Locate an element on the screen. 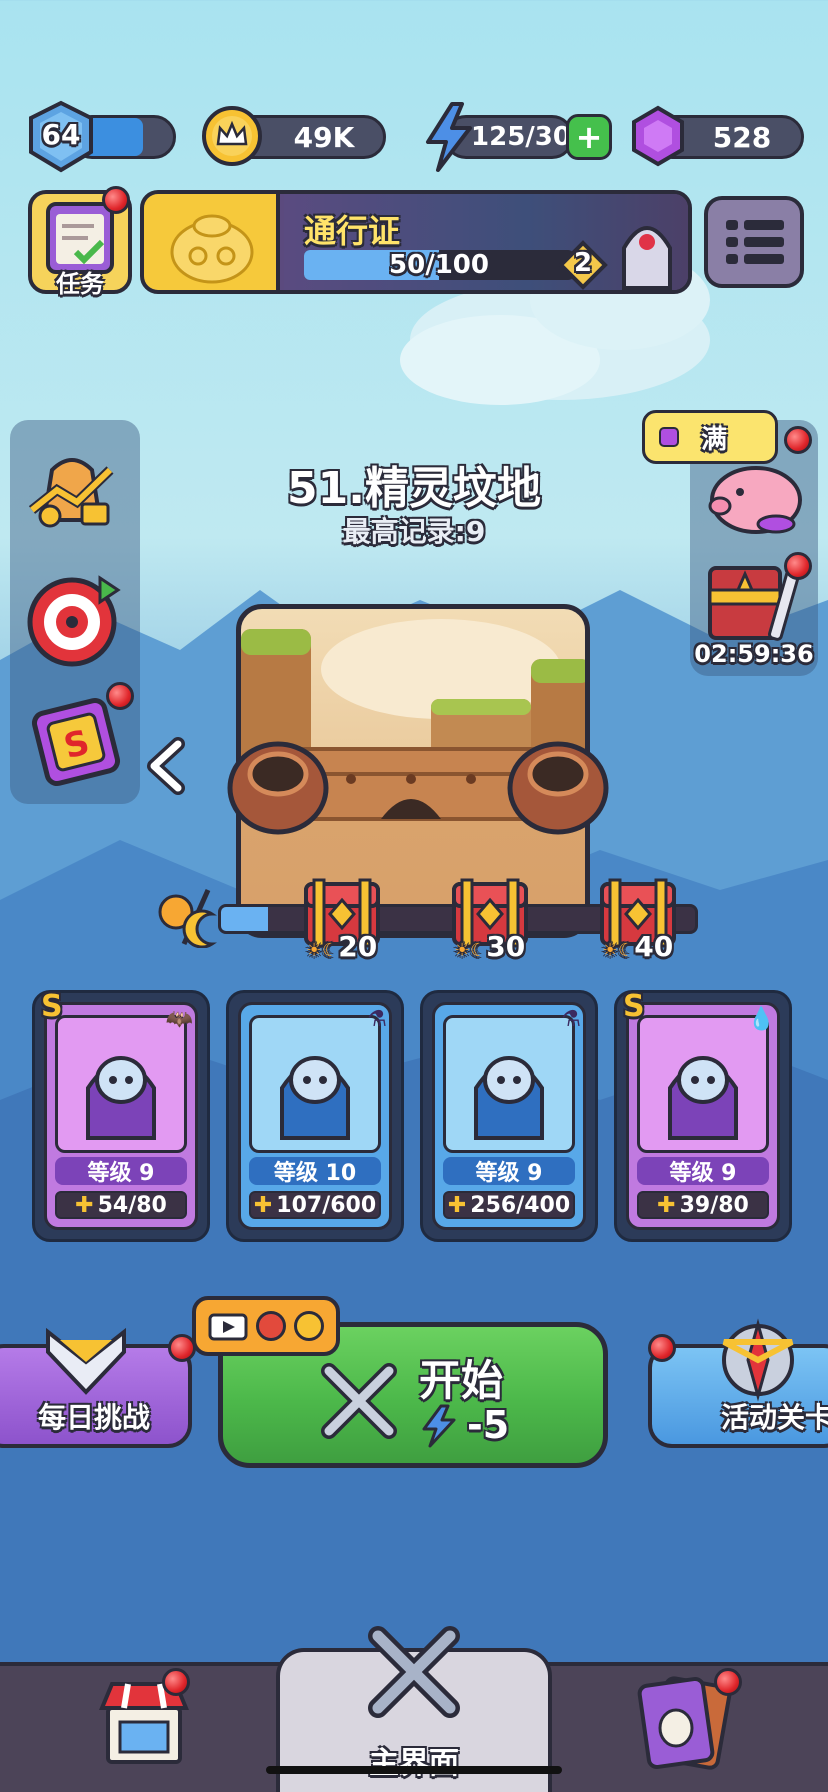 This screenshot has height=1792, width=828. investment-bag-icon is located at coordinates (72, 488).